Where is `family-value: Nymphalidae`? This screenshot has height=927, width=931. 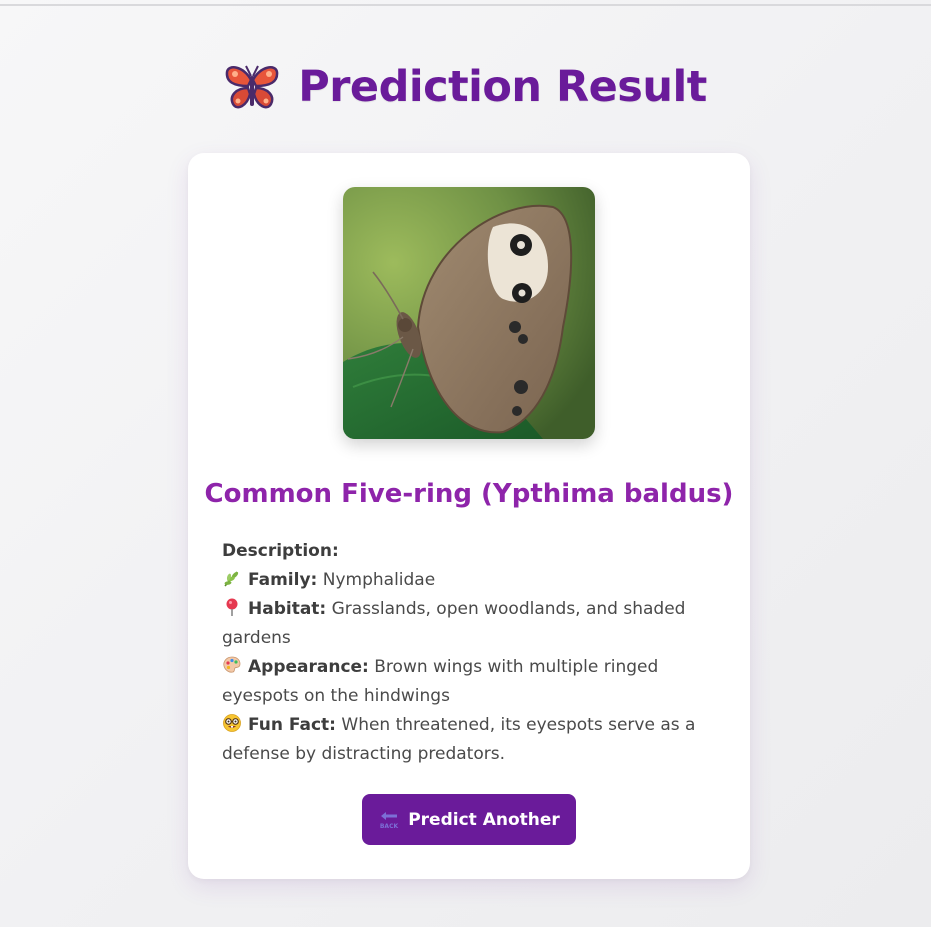 family-value: Nymphalidae is located at coordinates (376, 580).